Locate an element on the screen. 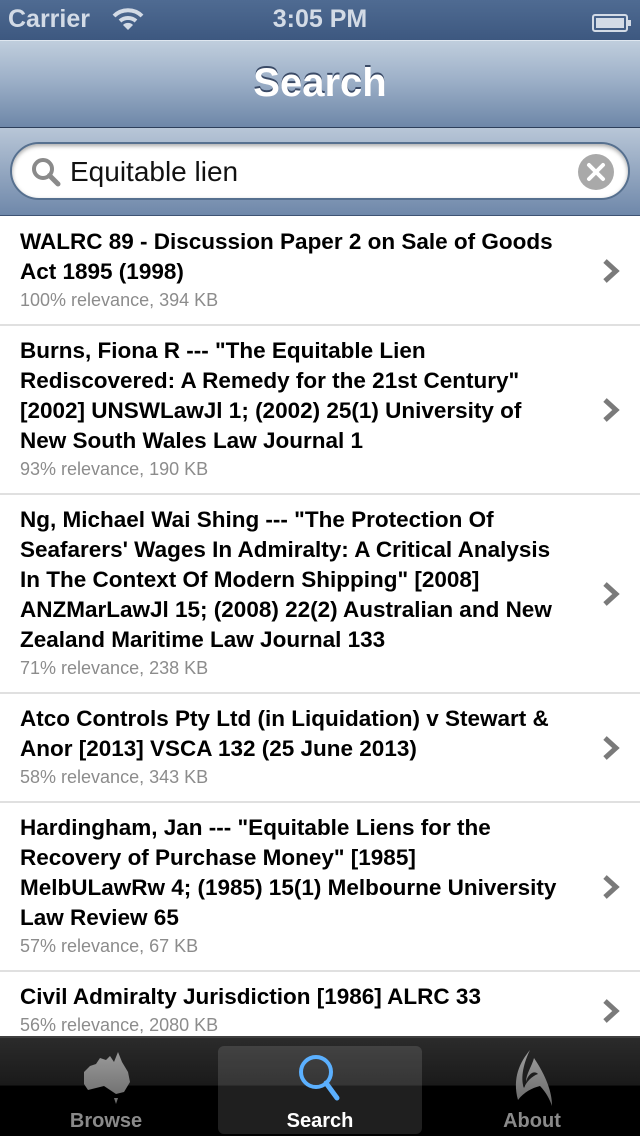  tab-about: About is located at coordinates (532, 1087).